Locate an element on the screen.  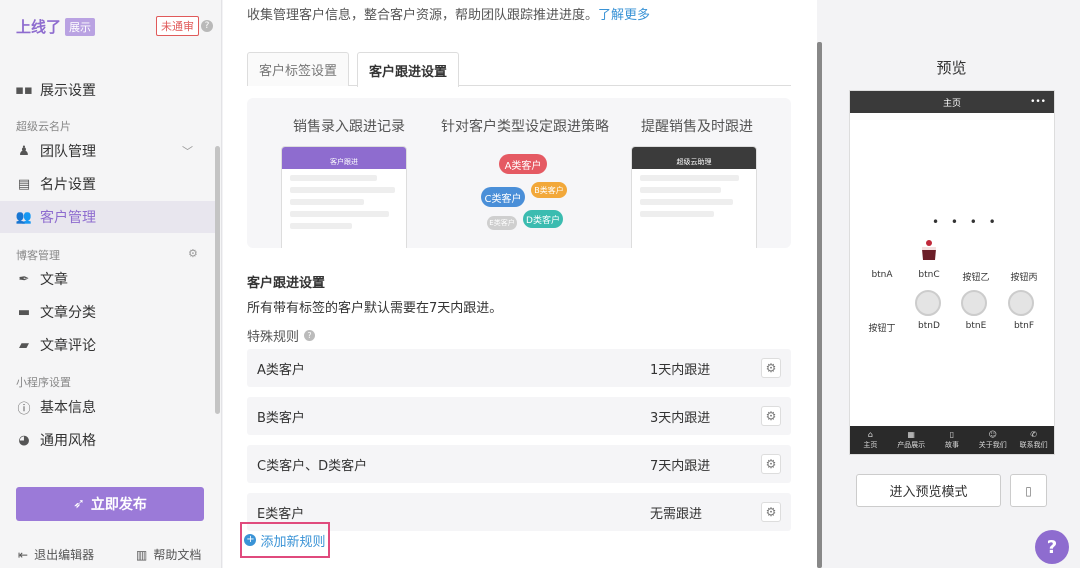
rule-row: A类客户 1天内跟进 ⚙ is located at coordinates (519, 368).